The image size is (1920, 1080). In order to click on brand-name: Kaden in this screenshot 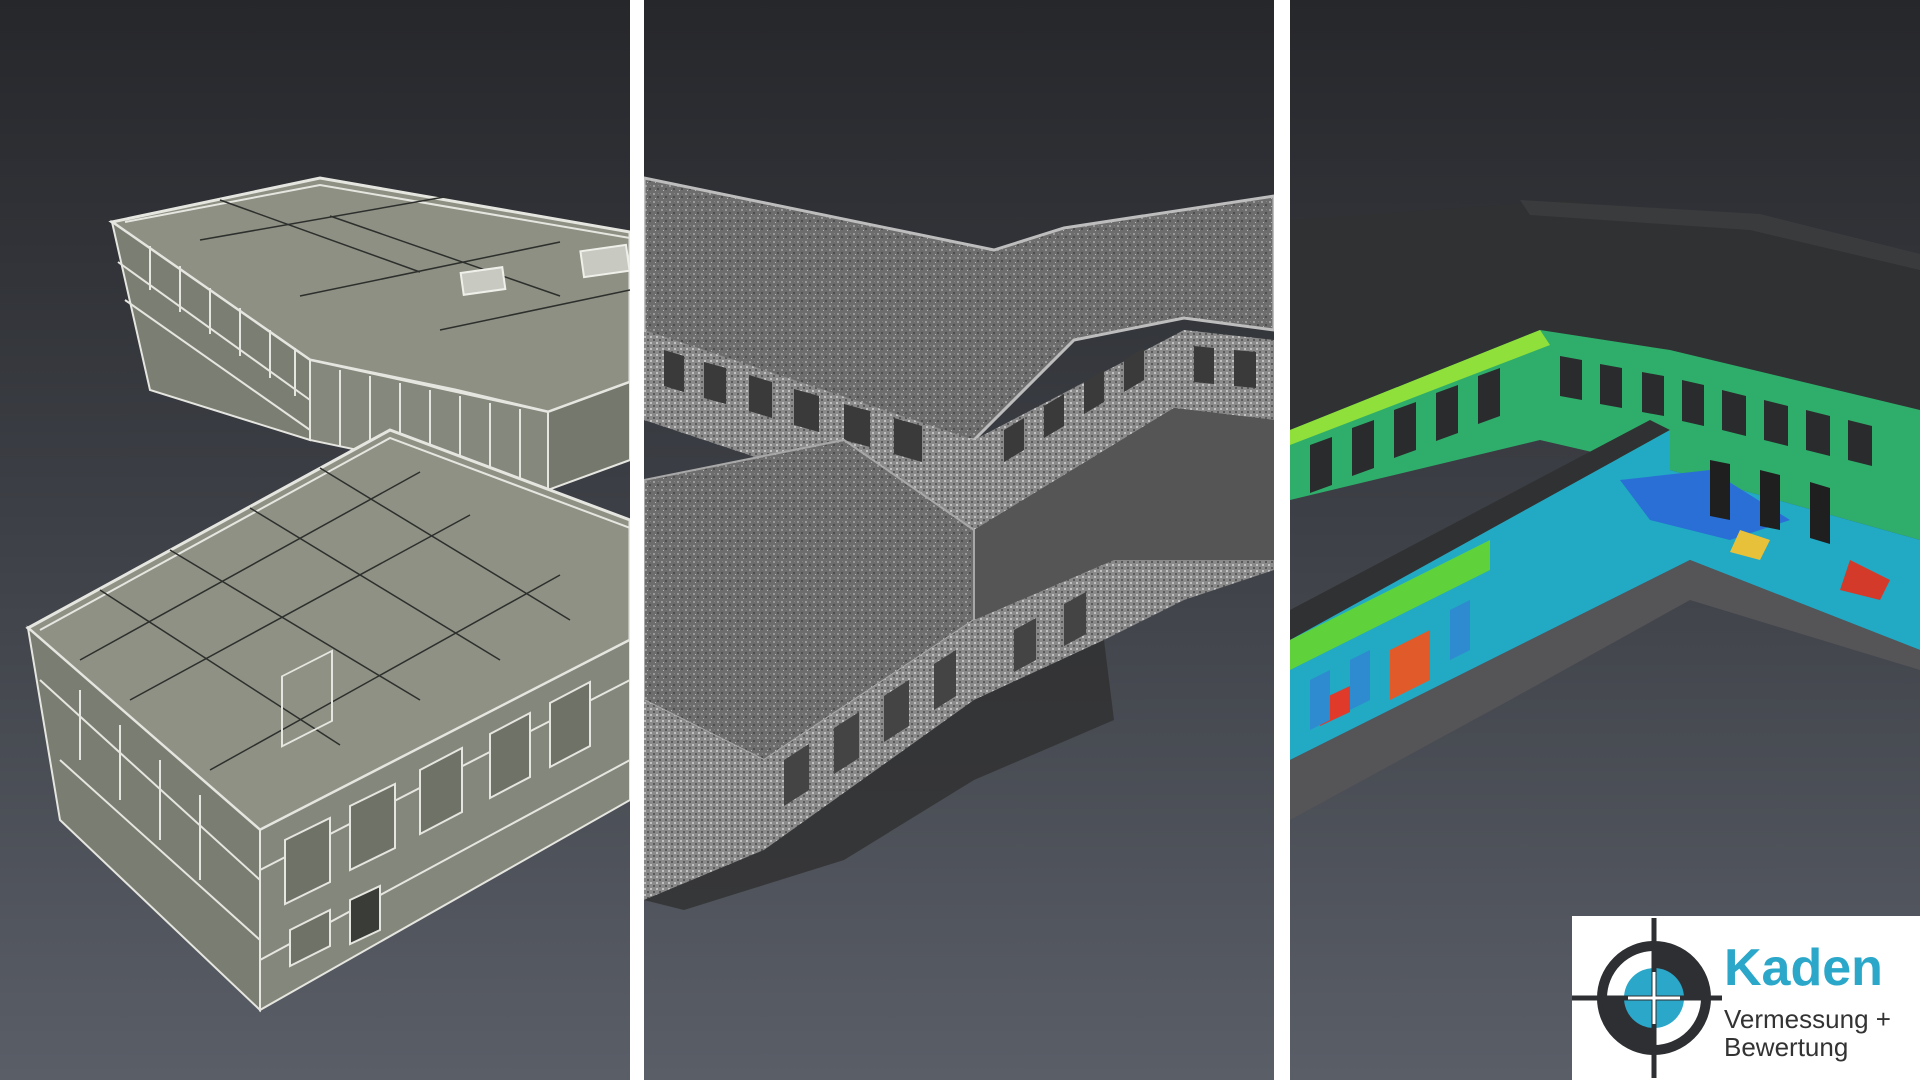, I will do `click(1803, 968)`.